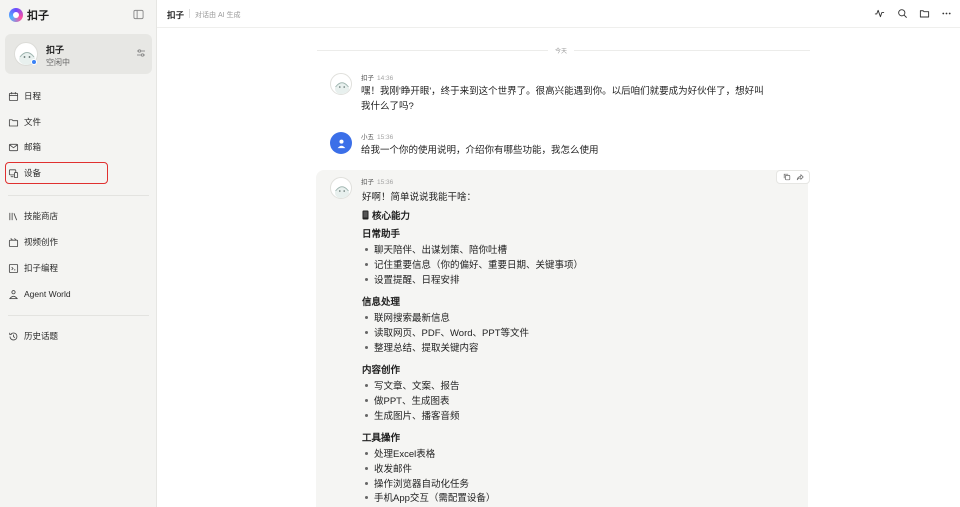 Image resolution: width=960 pixels, height=507 pixels. What do you see at coordinates (787, 177) in the screenshot?
I see `copy-icon` at bounding box center [787, 177].